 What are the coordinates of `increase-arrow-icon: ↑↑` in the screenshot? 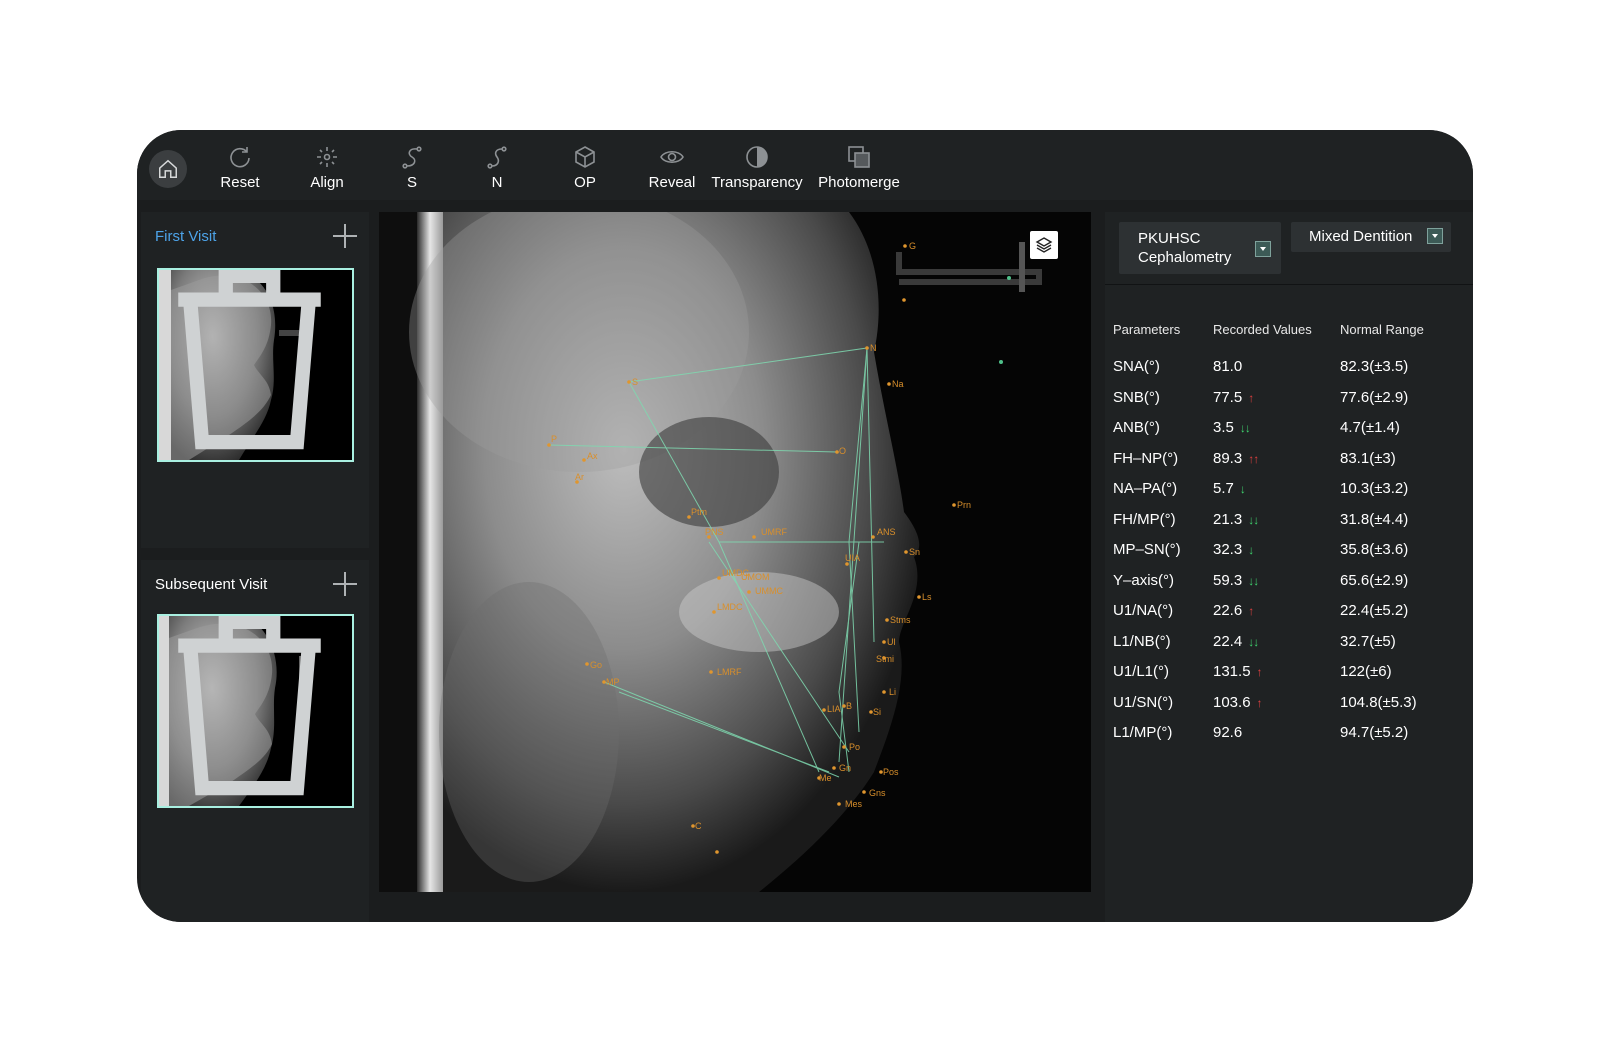 It's located at (1253, 458).